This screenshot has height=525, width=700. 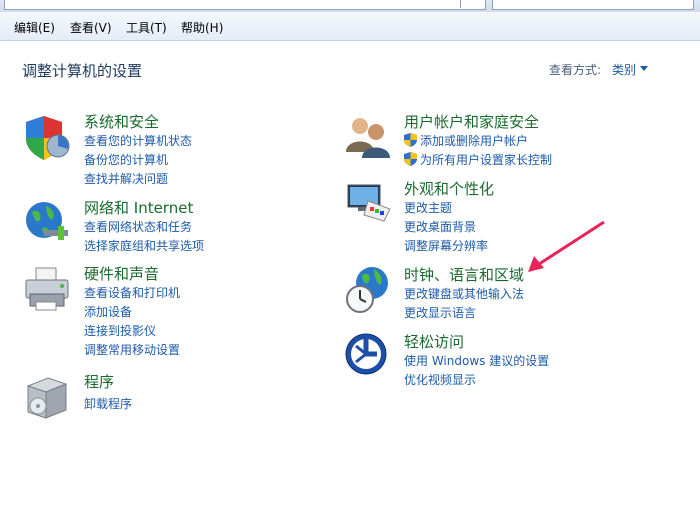 I want to click on link-uninstall: 卸载程序, so click(x=108, y=403).